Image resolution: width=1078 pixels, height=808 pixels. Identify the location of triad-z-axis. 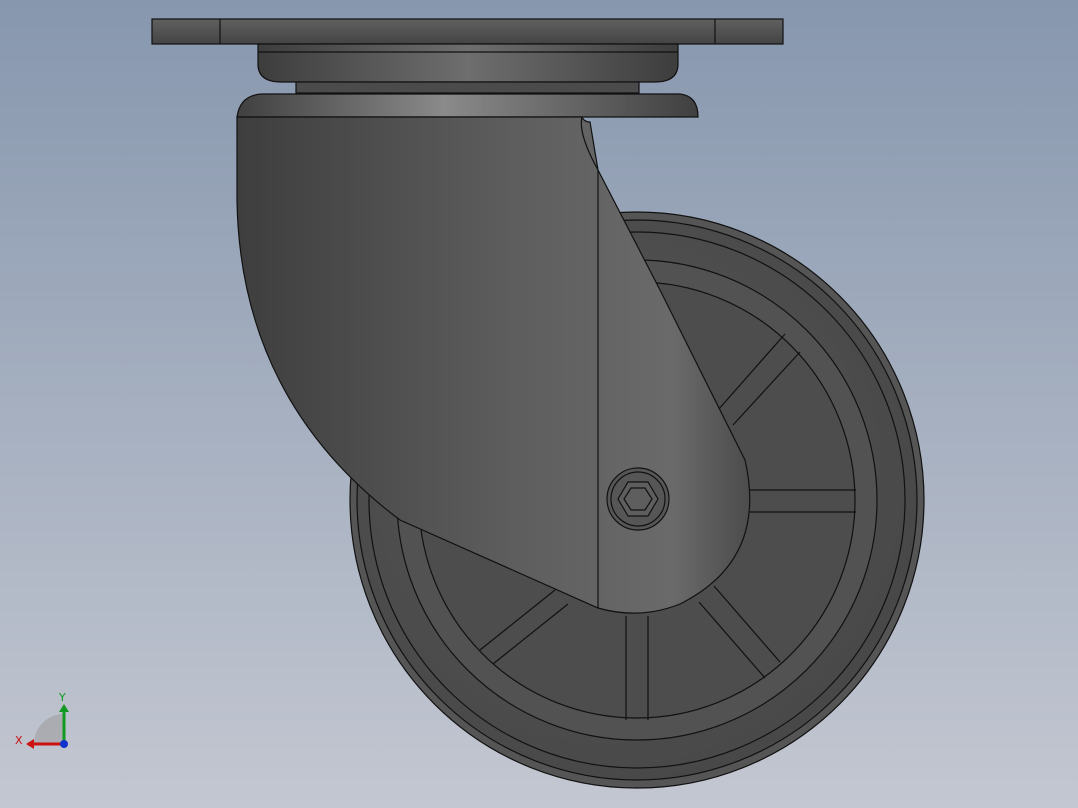
(64, 744).